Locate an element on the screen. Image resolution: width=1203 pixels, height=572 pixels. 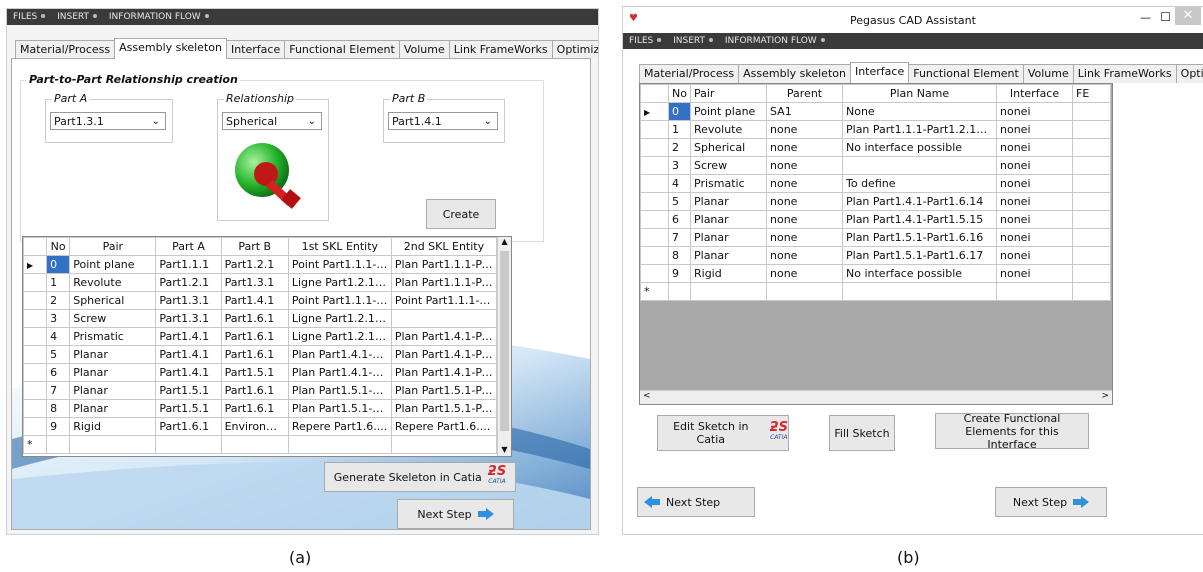
tab-volume: Volume is located at coordinates (424, 49).